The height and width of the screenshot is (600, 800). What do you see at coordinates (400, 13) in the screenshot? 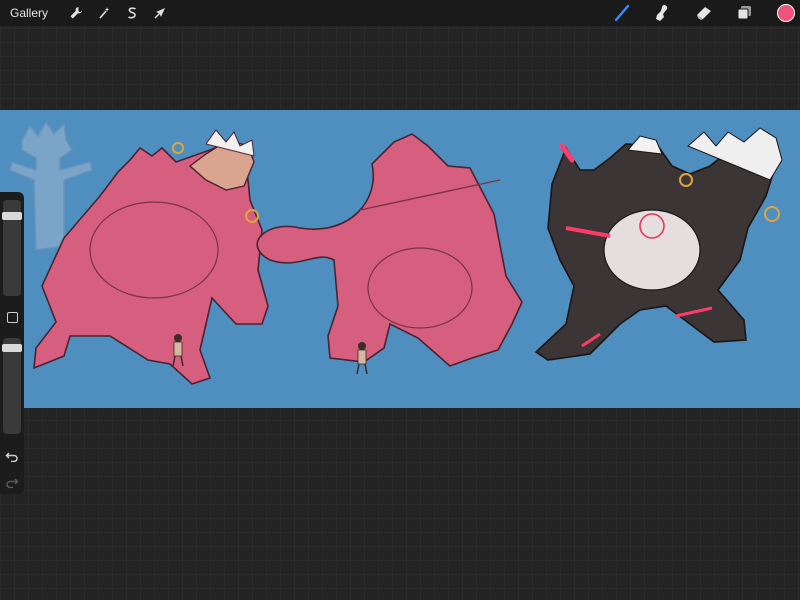
I see `top-toolbar: Gallery` at bounding box center [400, 13].